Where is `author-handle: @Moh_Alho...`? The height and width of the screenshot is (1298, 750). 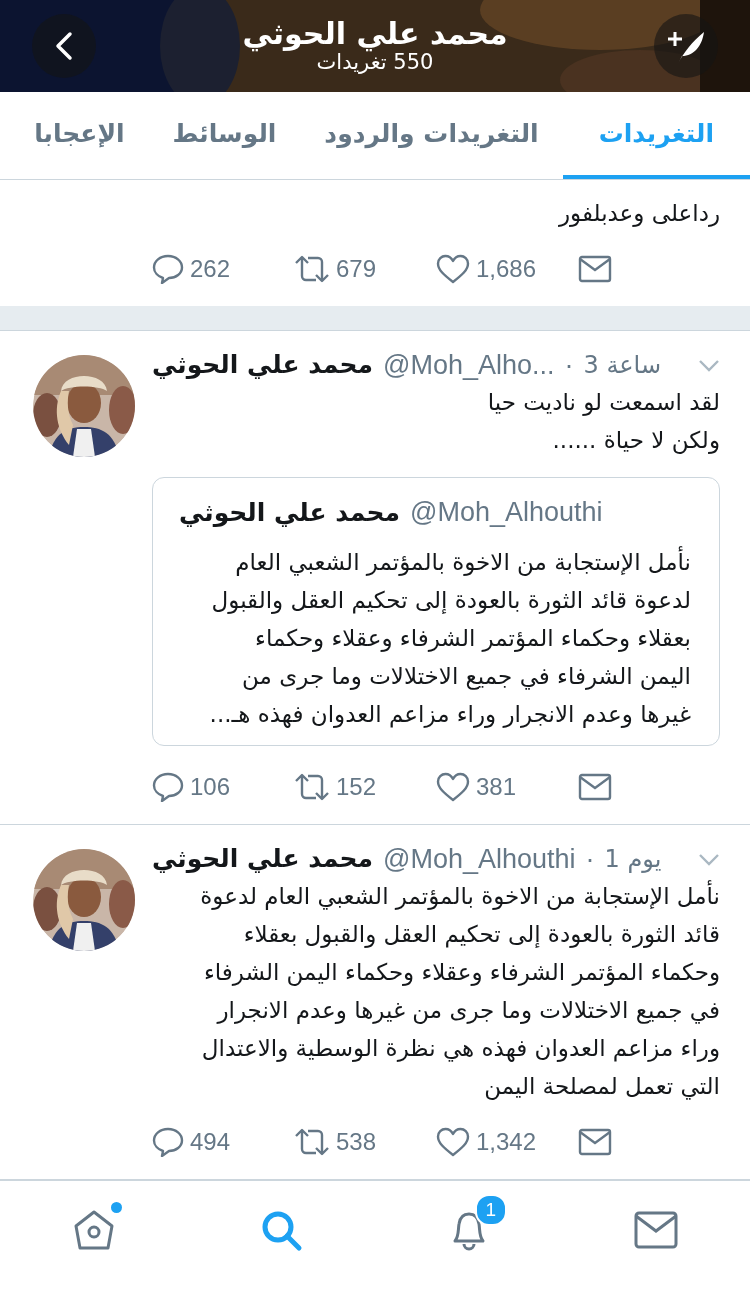 author-handle: @Moh_Alho... is located at coordinates (469, 365).